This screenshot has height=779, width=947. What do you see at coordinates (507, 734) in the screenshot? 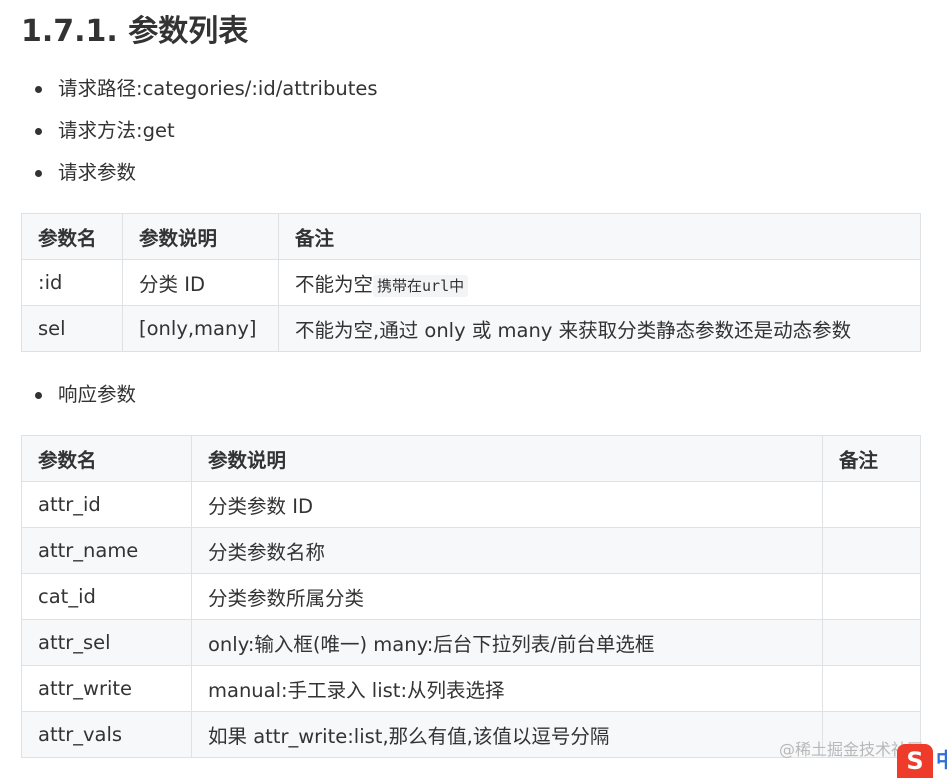
I see `cell-param-desc: 如果 attr_write:list,那么有值,该值以逗号分隔` at bounding box center [507, 734].